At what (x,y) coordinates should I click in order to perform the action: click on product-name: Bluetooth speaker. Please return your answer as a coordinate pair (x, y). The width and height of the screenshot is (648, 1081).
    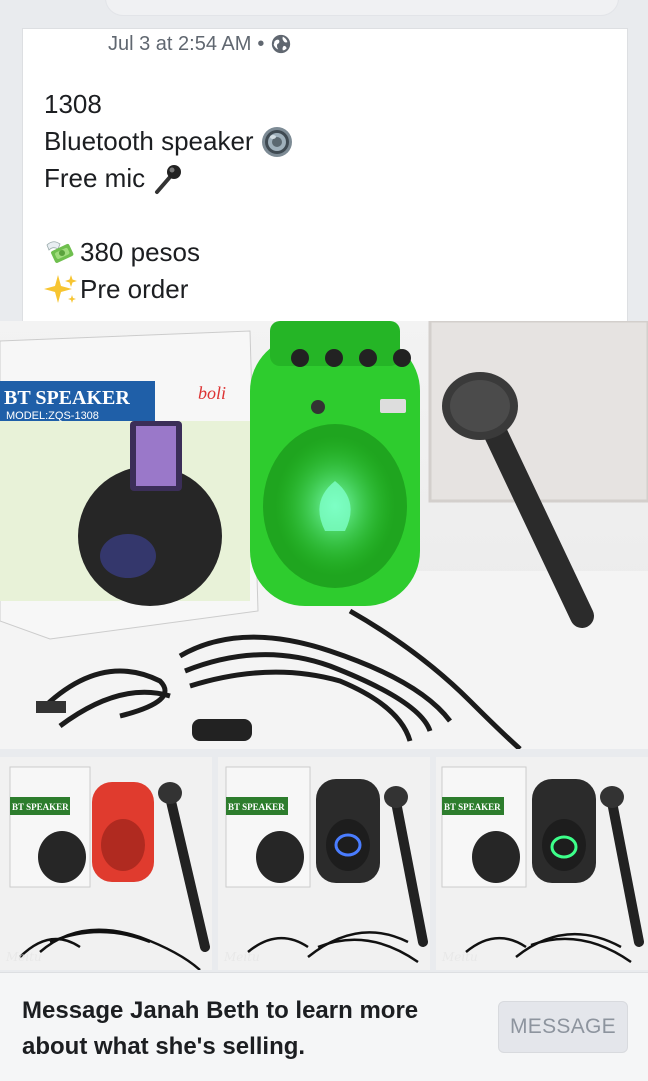
    Looking at the image, I should click on (149, 141).